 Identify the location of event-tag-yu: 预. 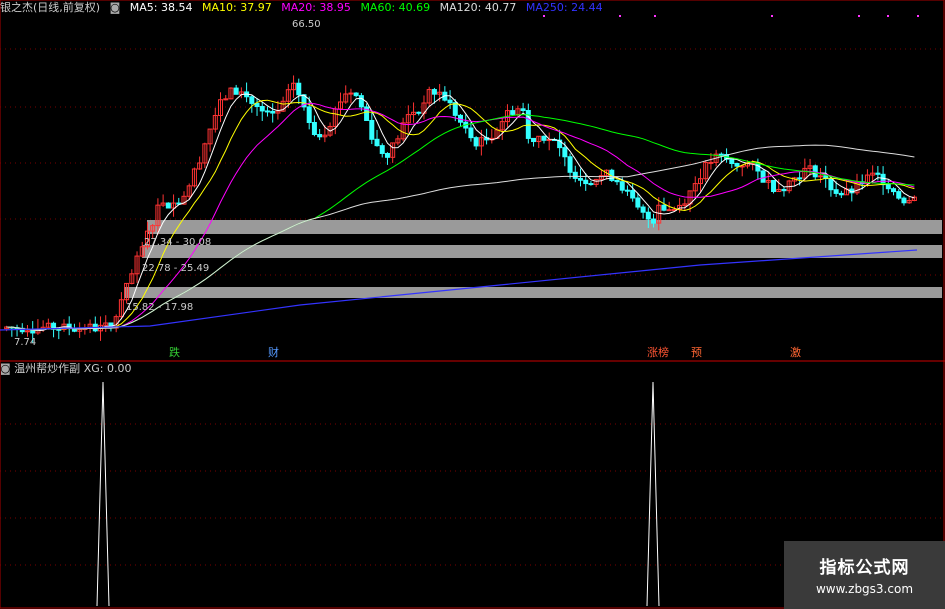
(696, 352).